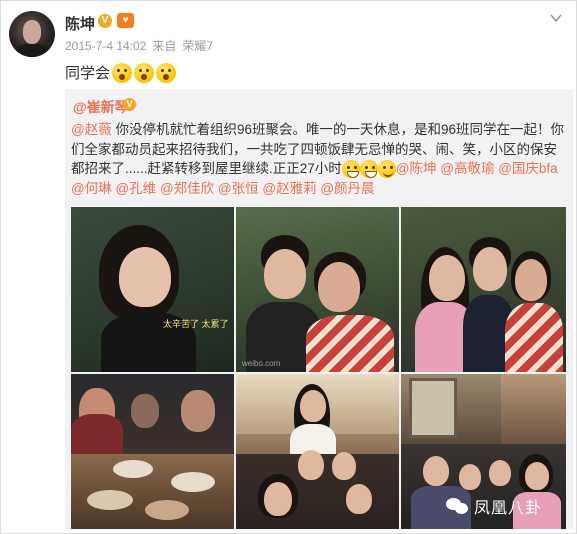  I want to click on post-content: 同学会, so click(121, 72).